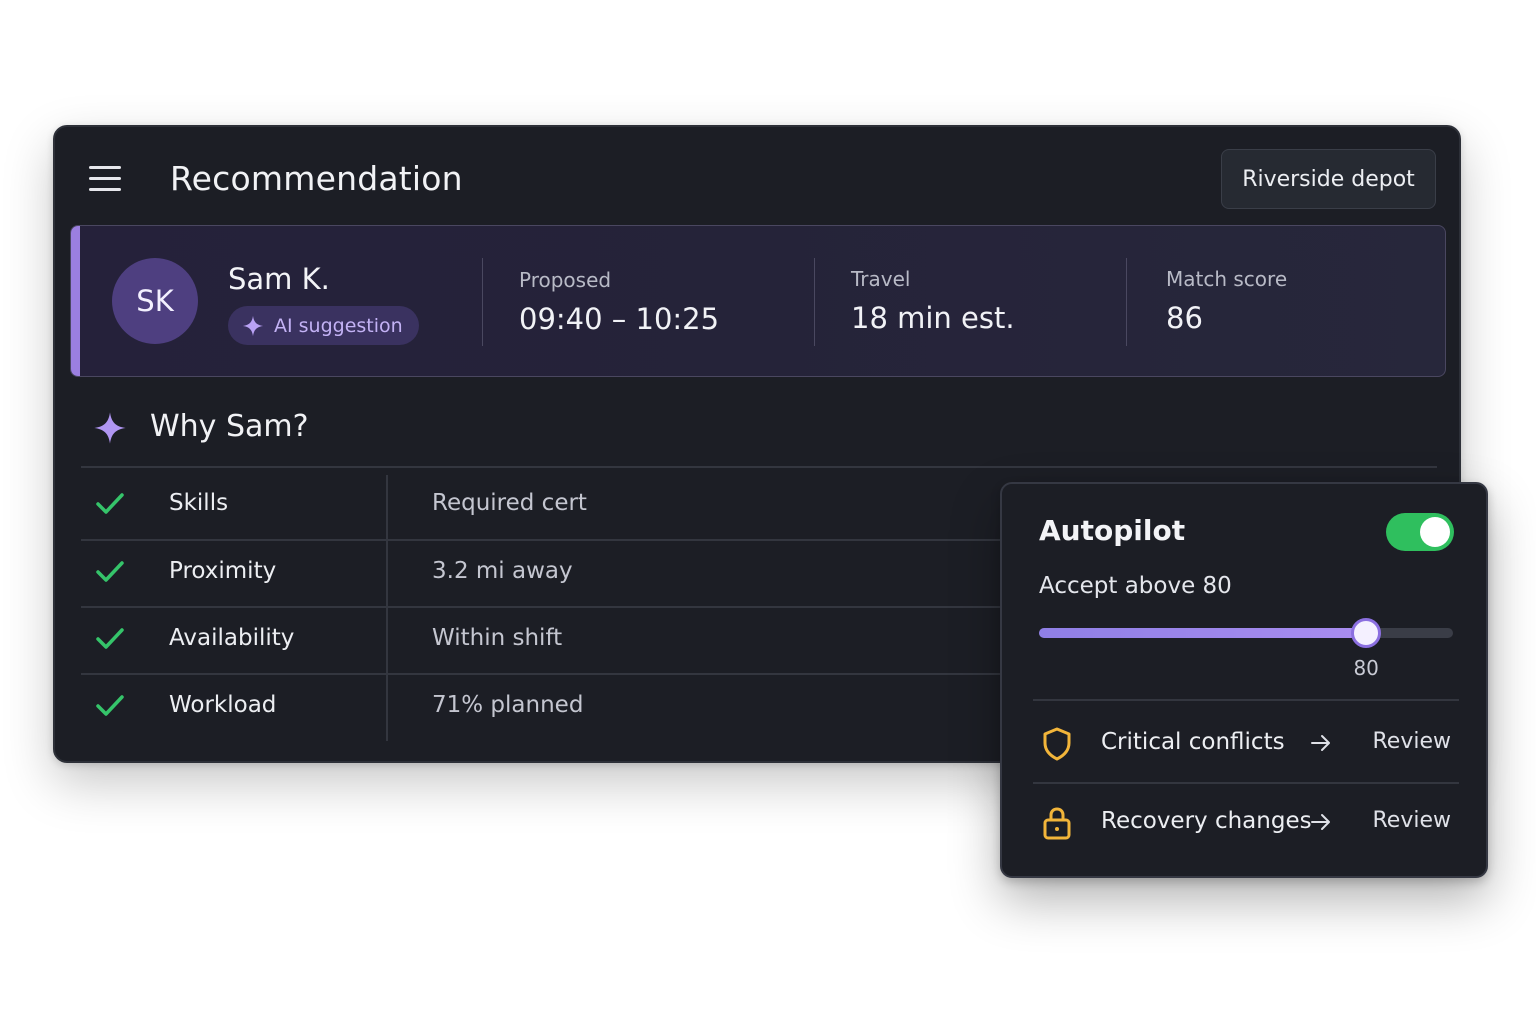  I want to click on critical-conflicts-row: Critical conflicts Review, so click(1246, 744).